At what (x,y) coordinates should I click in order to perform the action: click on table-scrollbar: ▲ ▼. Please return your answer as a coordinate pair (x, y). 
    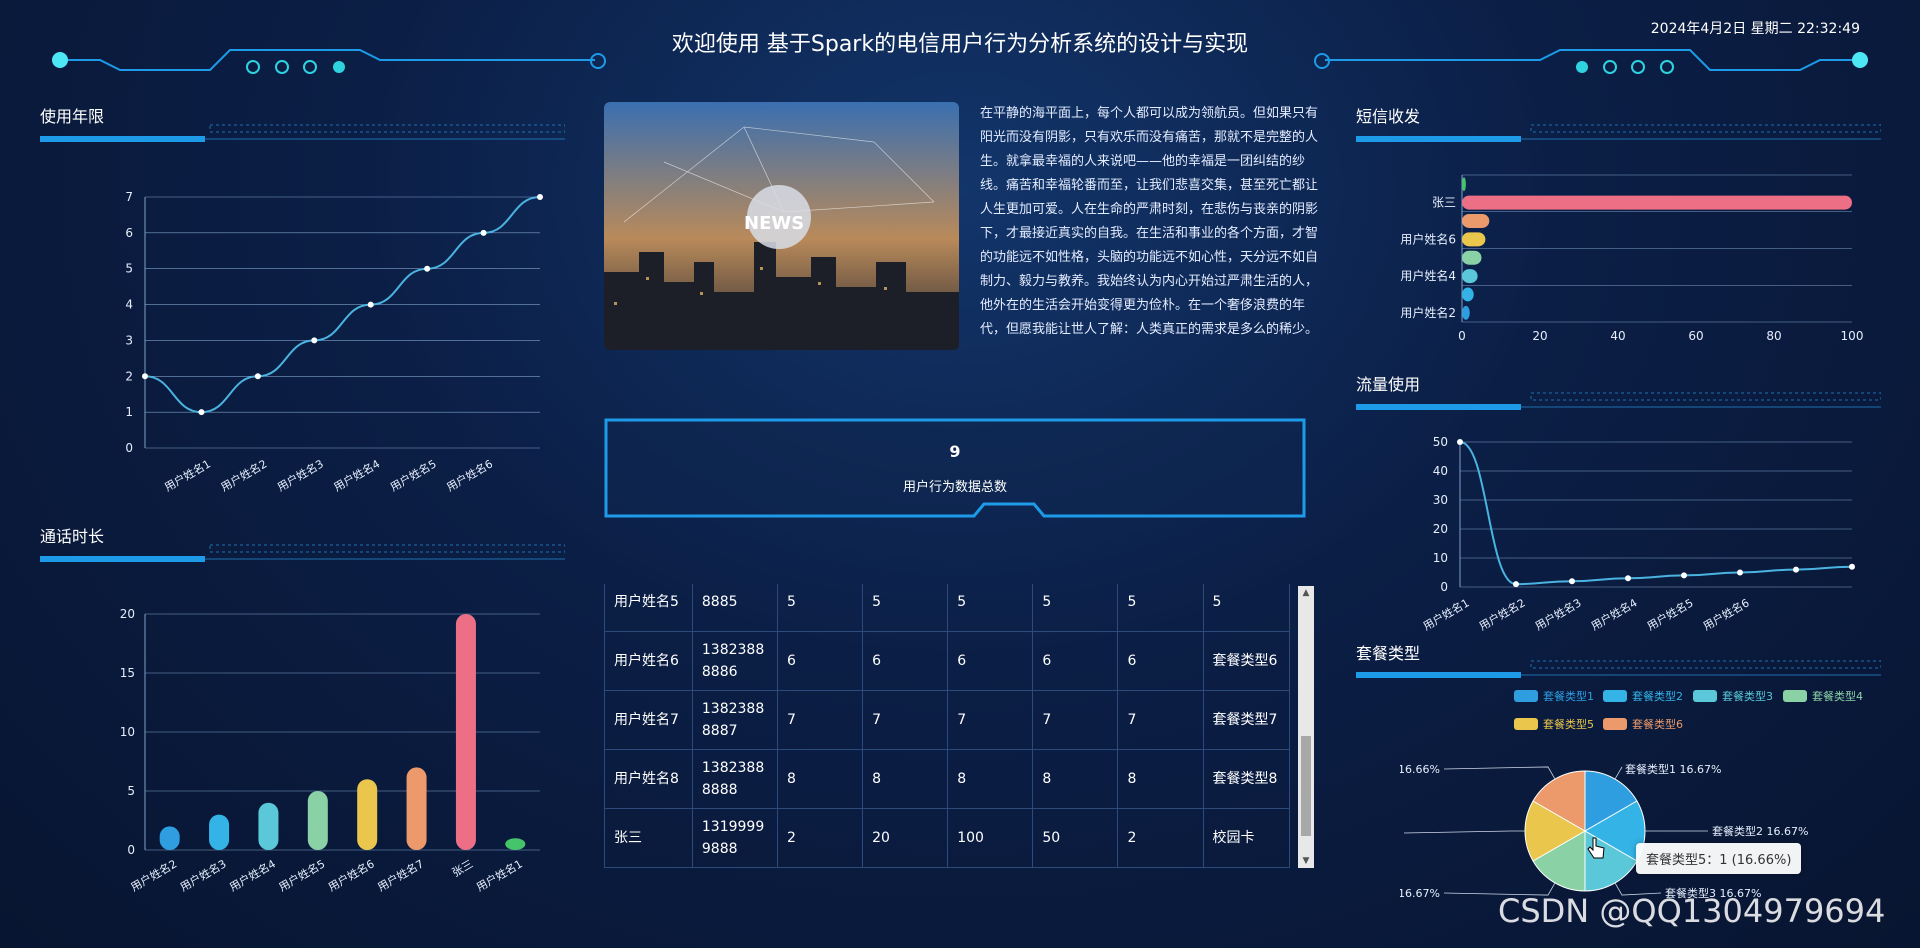
    Looking at the image, I should click on (1306, 727).